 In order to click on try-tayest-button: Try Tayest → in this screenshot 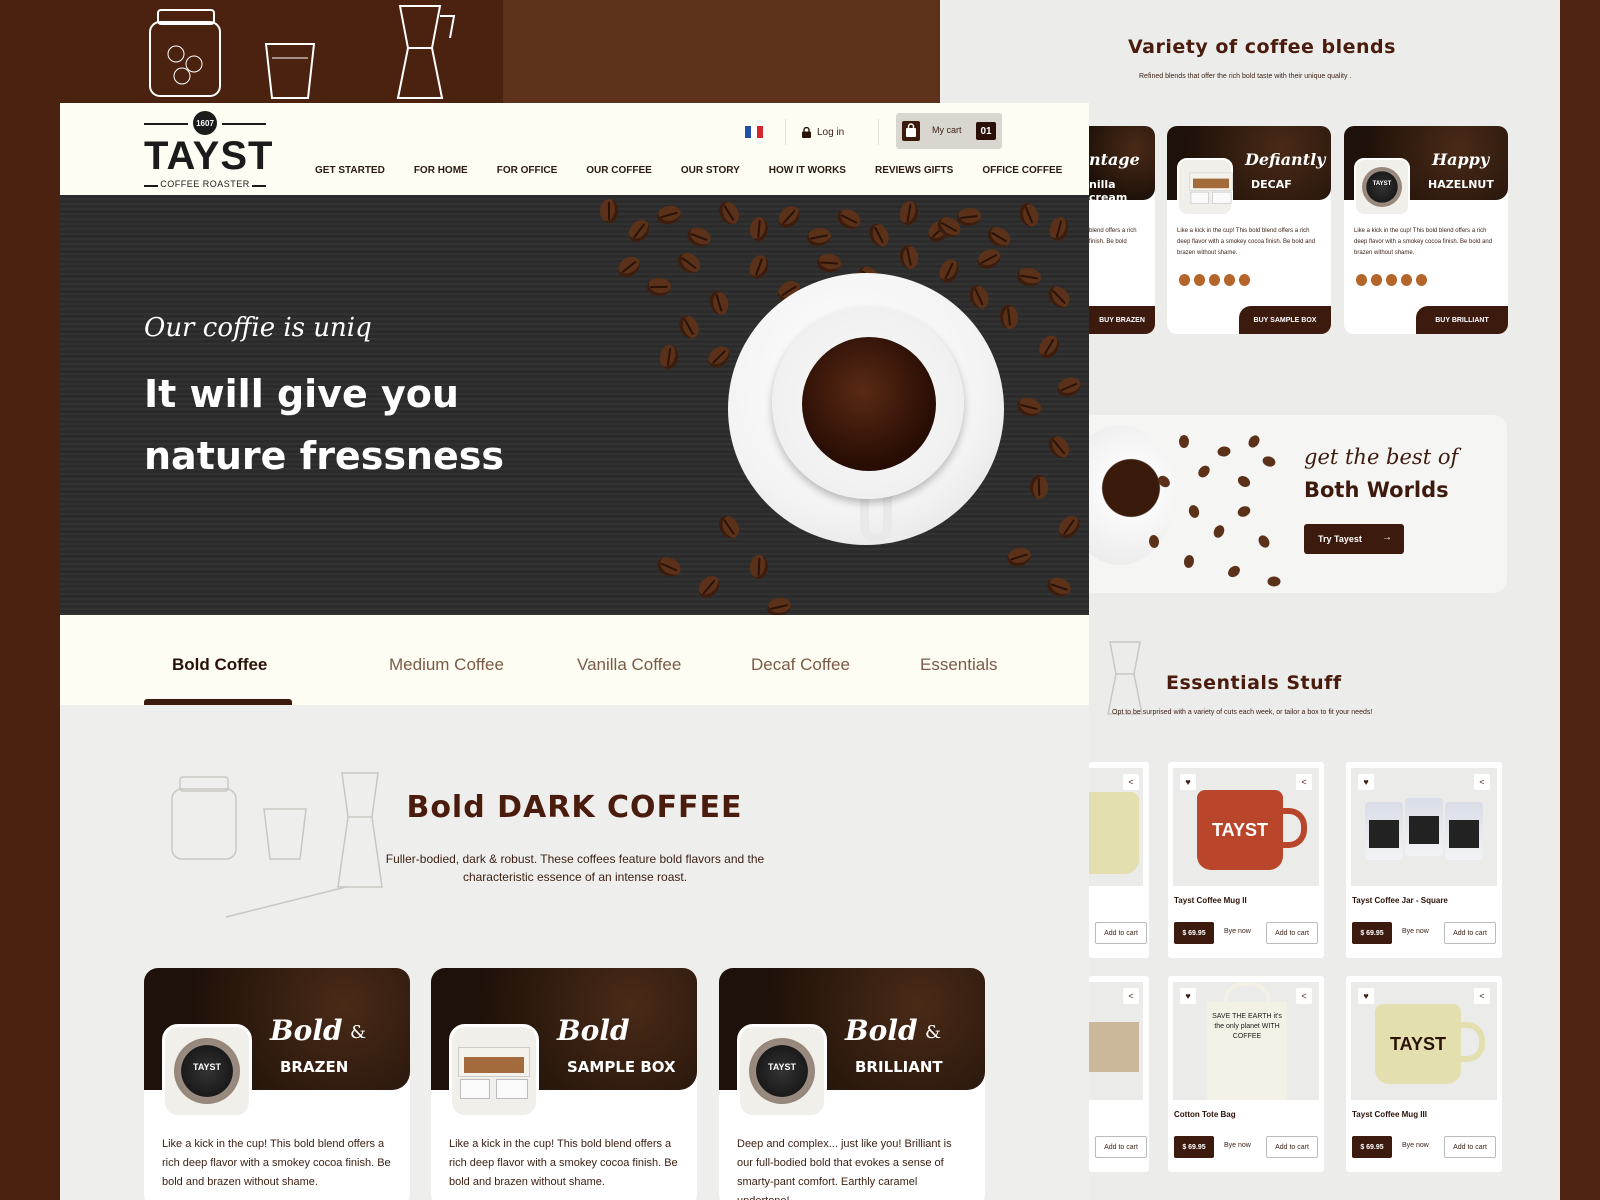, I will do `click(1354, 539)`.